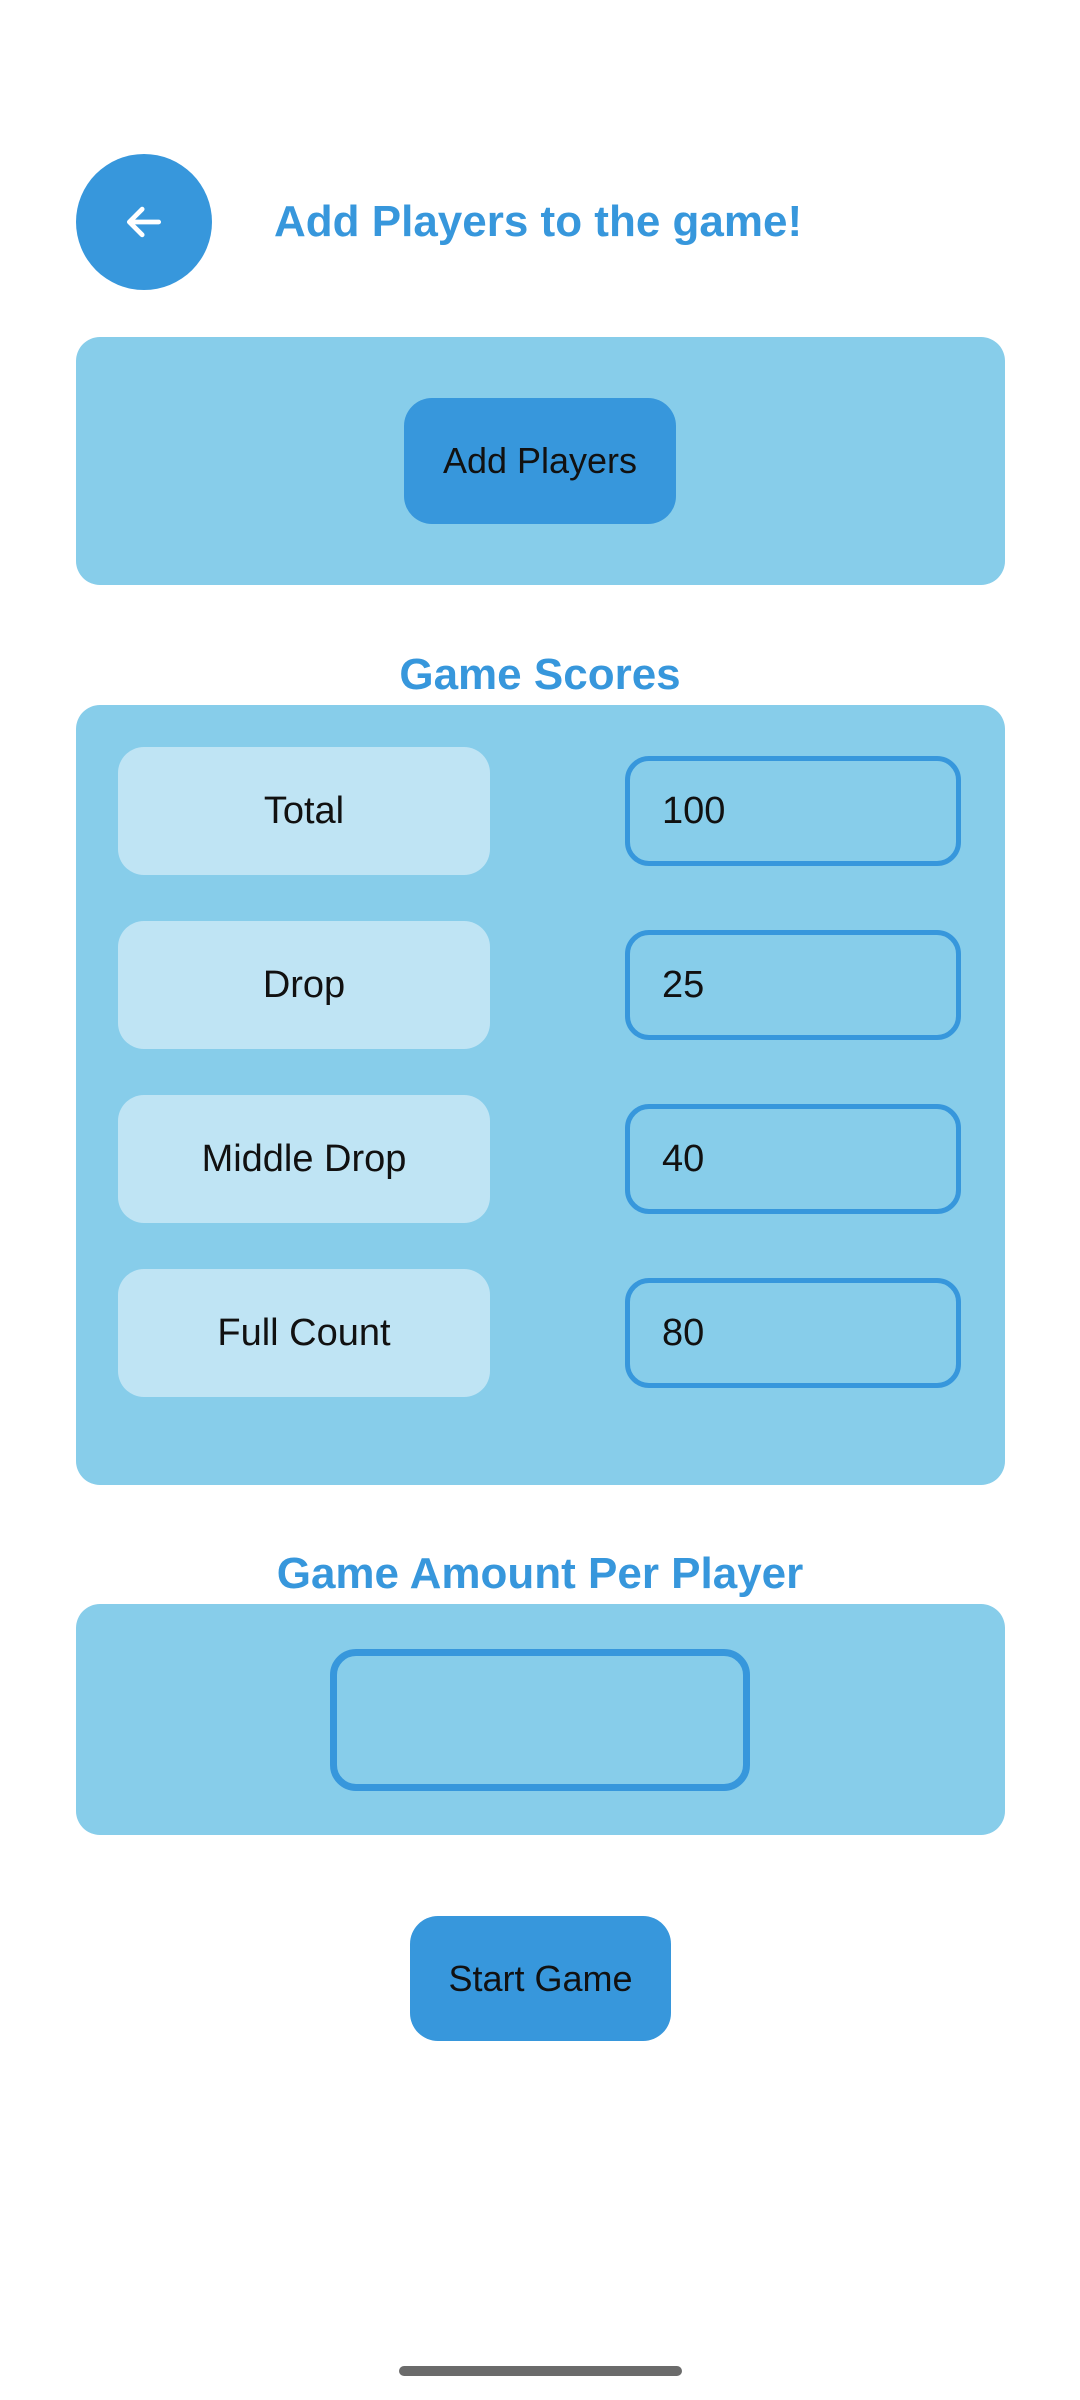 Image resolution: width=1080 pixels, height=2400 pixels. What do you see at coordinates (540, 1573) in the screenshot?
I see `game-amount-heading: Game Amount Per Player` at bounding box center [540, 1573].